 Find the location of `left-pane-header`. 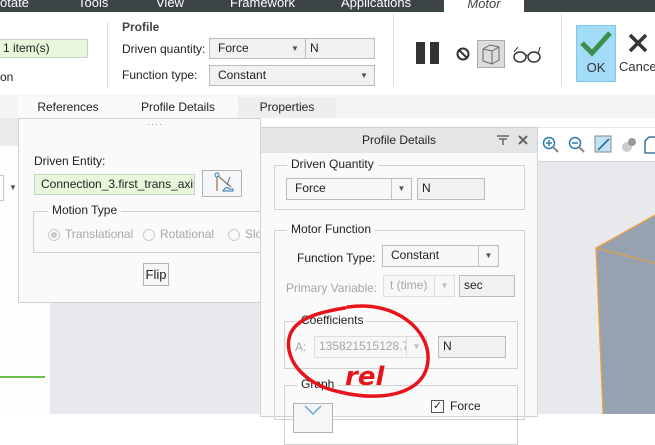

left-pane-header is located at coordinates (9, 132).